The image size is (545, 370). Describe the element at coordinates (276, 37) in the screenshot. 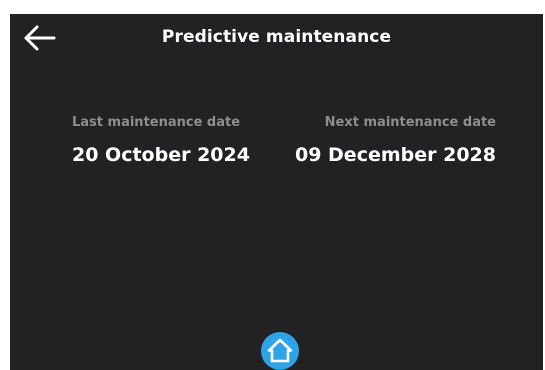

I see `page-title: Predictive maintenance` at that location.